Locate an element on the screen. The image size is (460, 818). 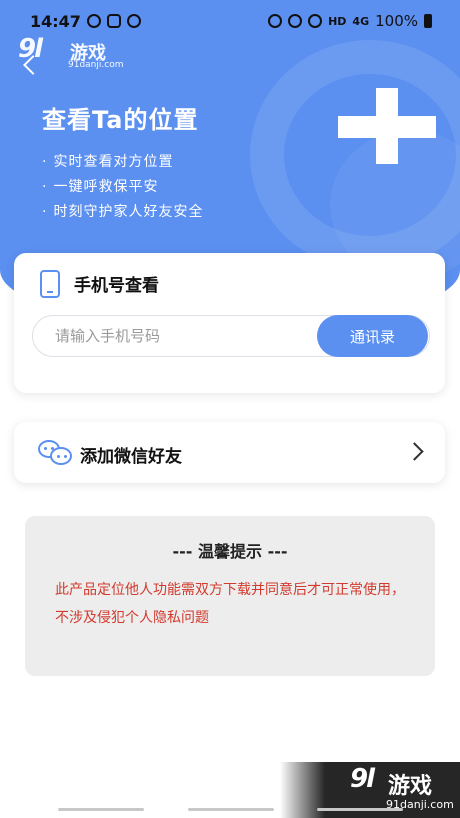
watermark-url: 91danji.com is located at coordinates (96, 65).